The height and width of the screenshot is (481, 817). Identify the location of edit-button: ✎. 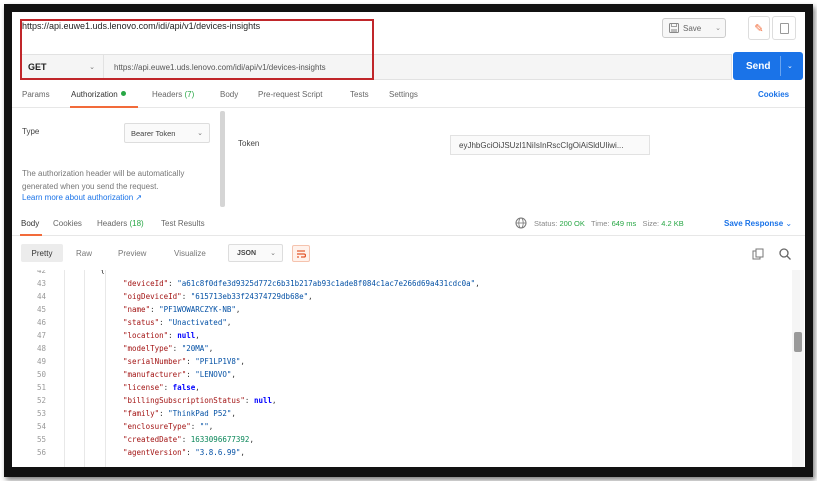
(759, 28).